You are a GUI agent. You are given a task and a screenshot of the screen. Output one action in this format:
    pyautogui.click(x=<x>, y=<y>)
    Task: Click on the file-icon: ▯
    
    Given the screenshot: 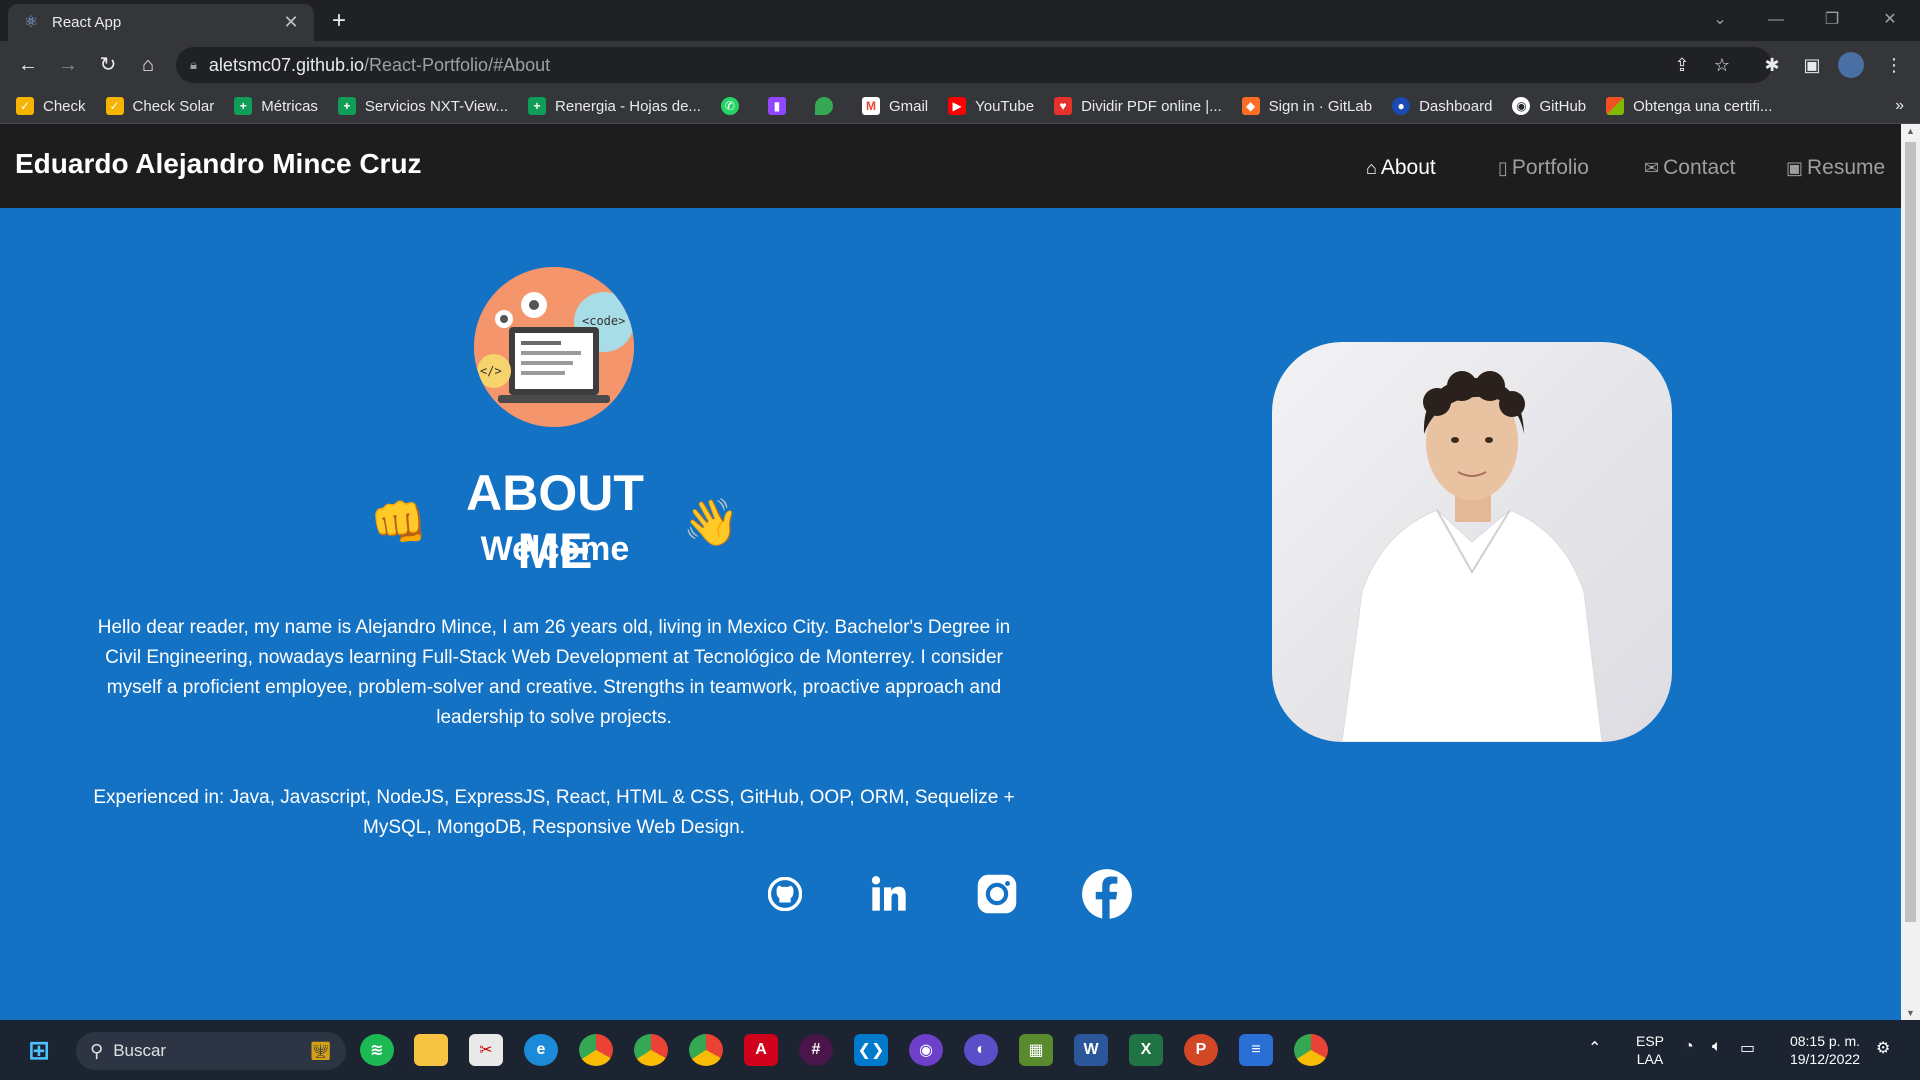 What is the action you would take?
    pyautogui.click(x=1503, y=167)
    